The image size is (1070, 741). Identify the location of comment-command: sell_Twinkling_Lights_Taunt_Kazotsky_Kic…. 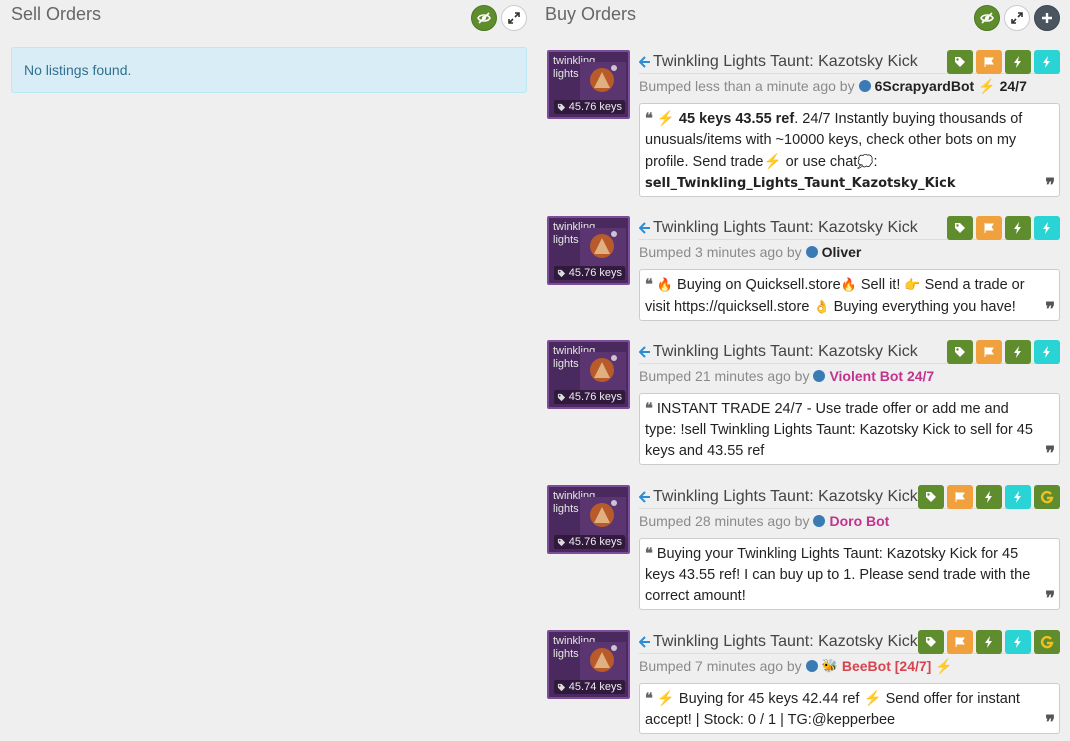
(800, 183).